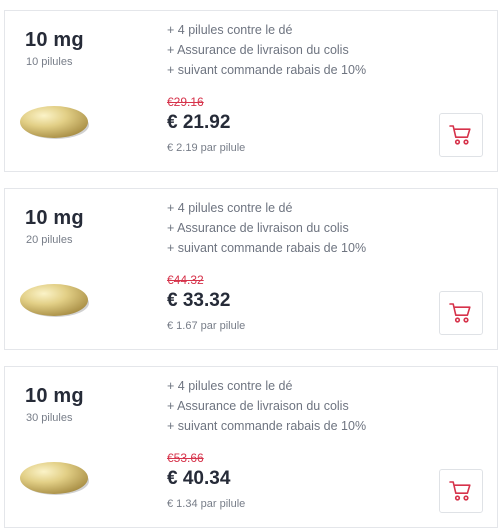 This screenshot has height=528, width=501. Describe the element at coordinates (199, 300) in the screenshot. I see `price: € 33.32` at that location.